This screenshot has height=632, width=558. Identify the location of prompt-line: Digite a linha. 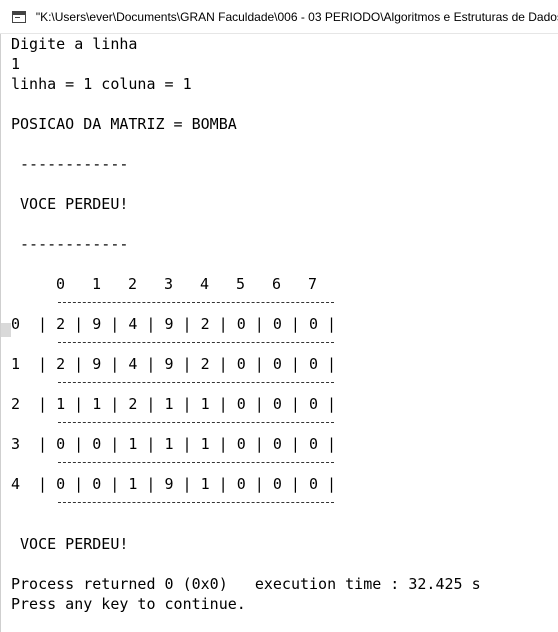
(74, 44).